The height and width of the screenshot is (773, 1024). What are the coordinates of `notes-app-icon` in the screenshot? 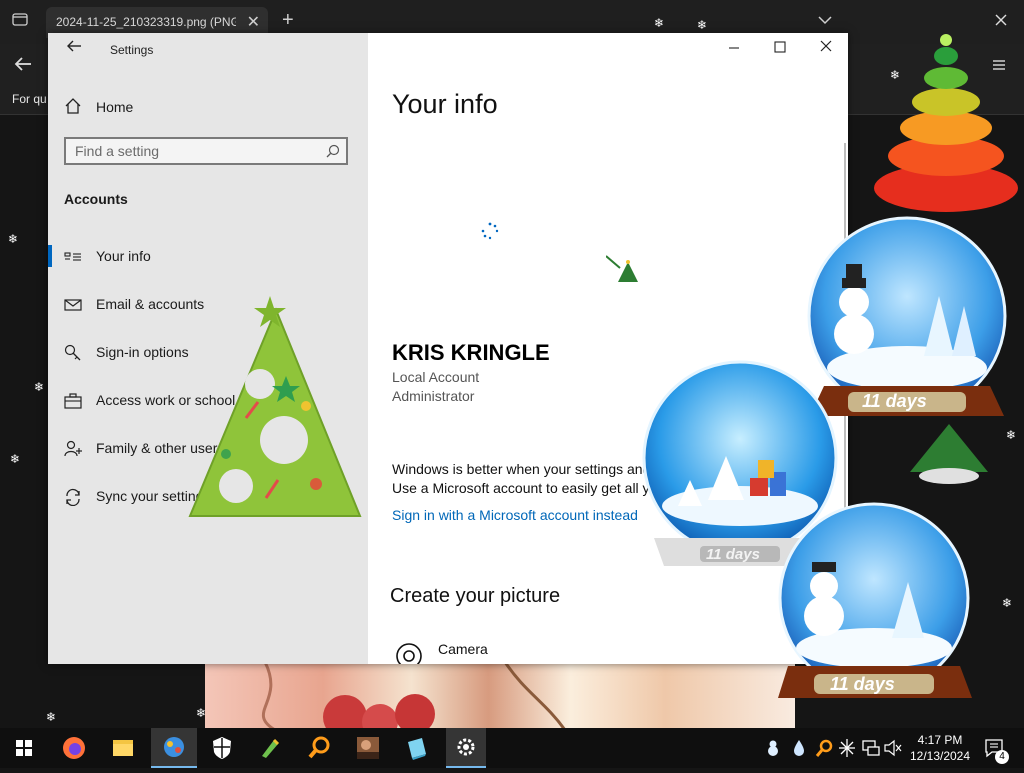 It's located at (417, 748).